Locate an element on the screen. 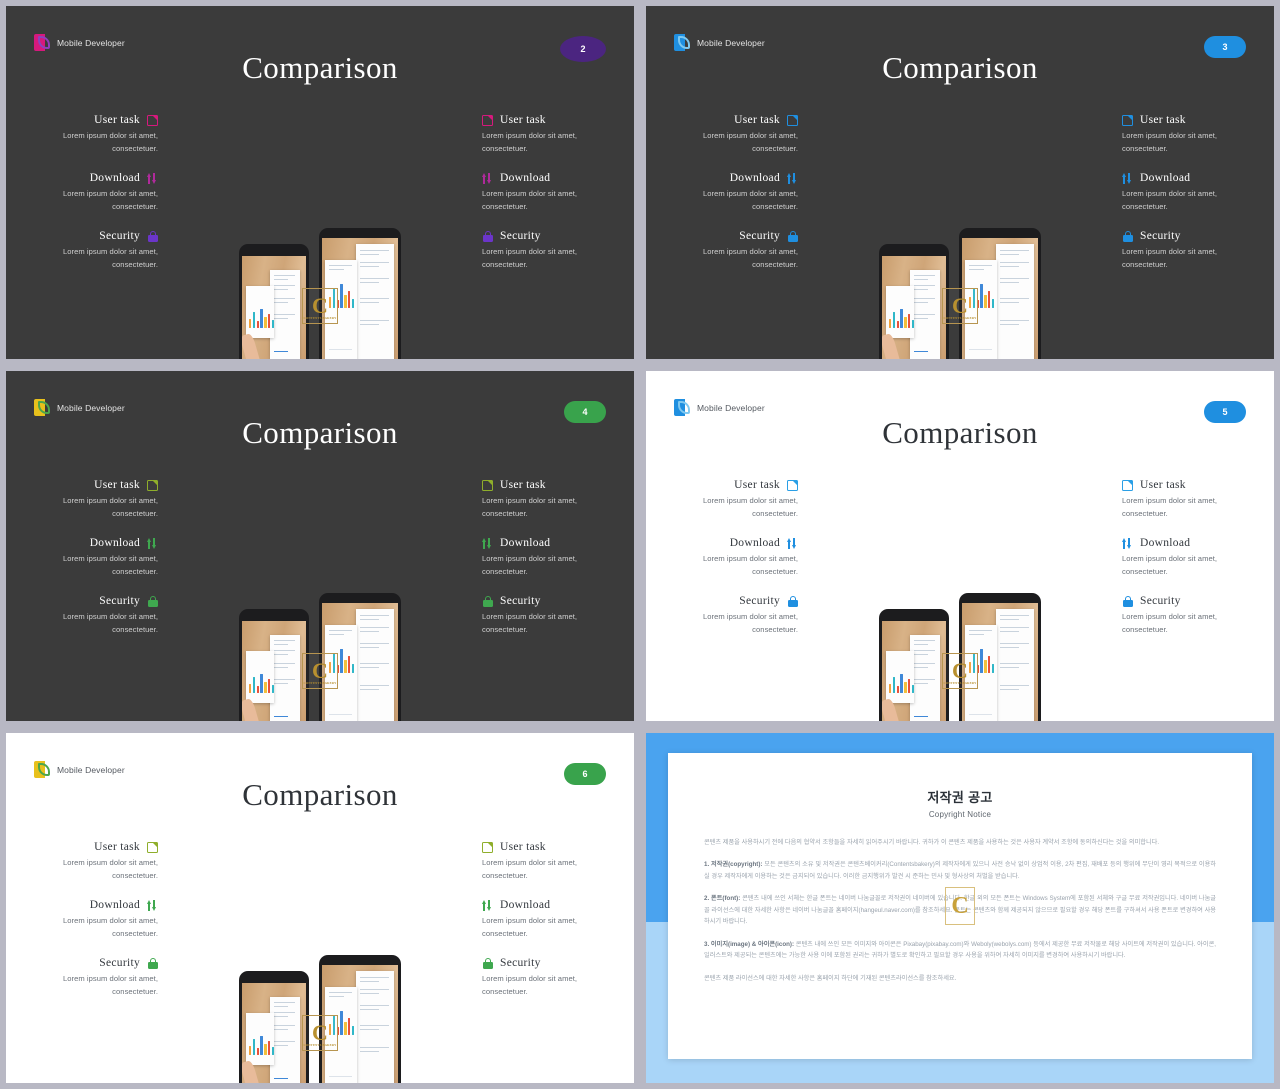 This screenshot has width=1280, height=1089. copyright-subtitle: Copyright Notice is located at coordinates (960, 814).